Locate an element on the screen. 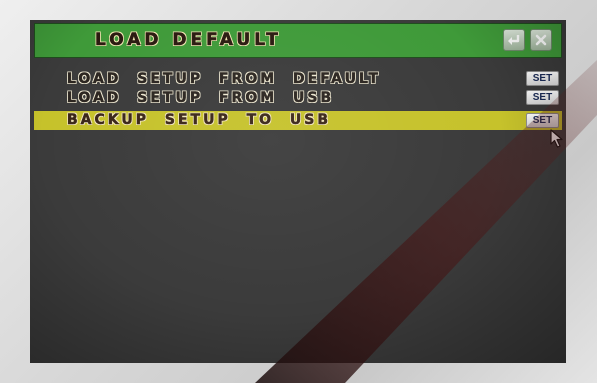 The width and height of the screenshot is (597, 383). menu-item-backup-setup-to-usb: BACKUP SETUP TO USB SET is located at coordinates (298, 120).